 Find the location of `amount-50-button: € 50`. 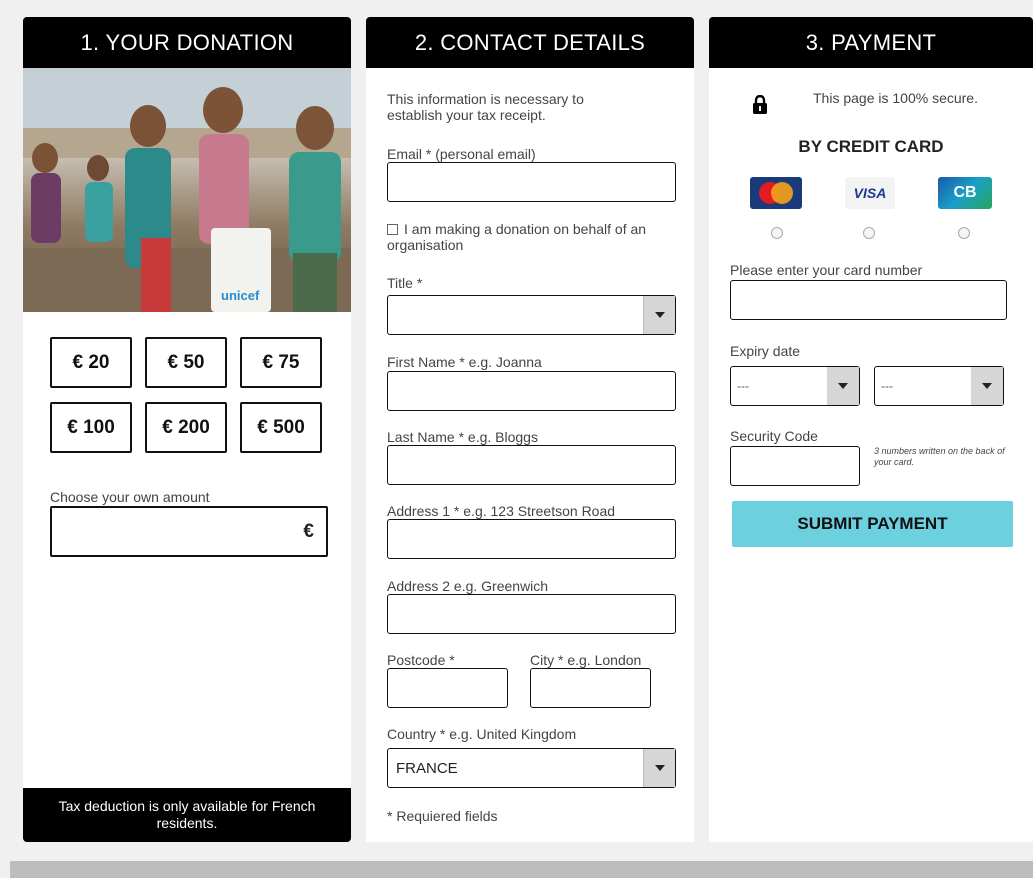

amount-50-button: € 50 is located at coordinates (186, 362).